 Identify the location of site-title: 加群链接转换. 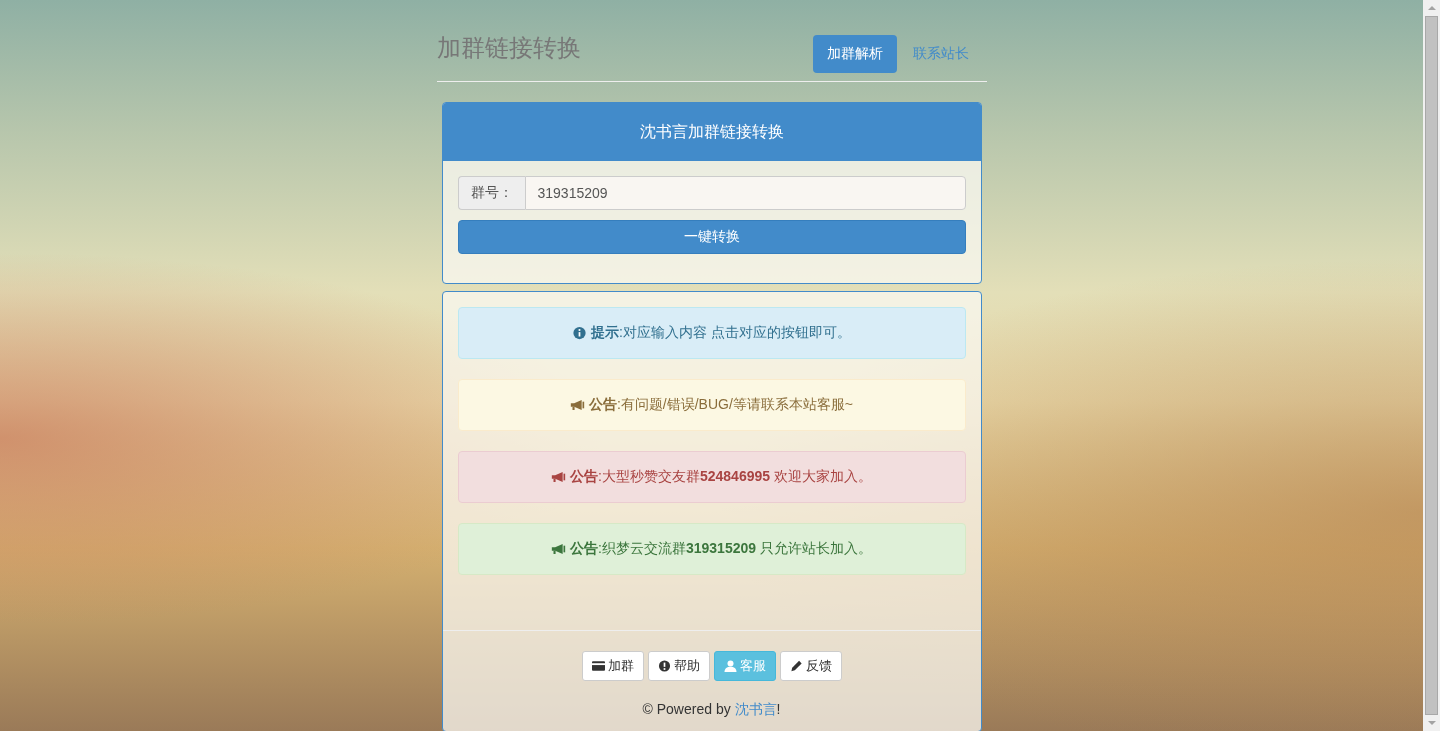
(508, 48).